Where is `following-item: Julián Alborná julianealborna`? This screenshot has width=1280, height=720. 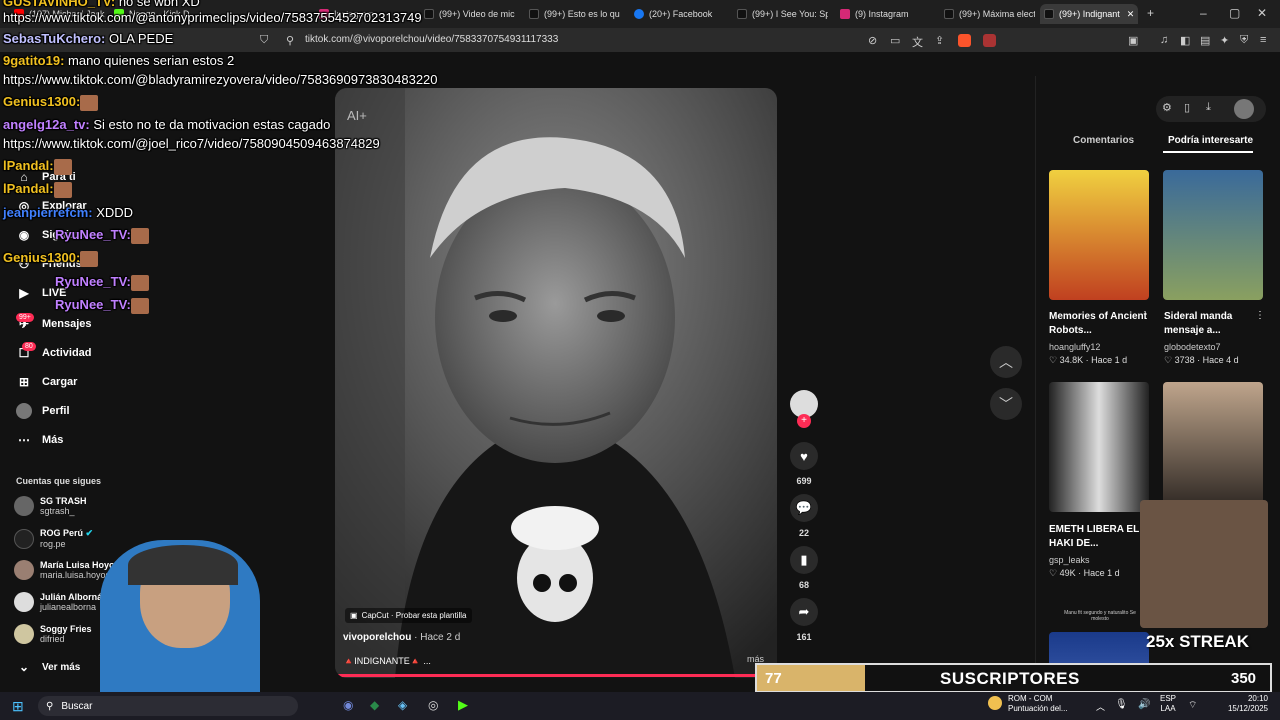
following-item: Julián Alborná julianealborna is located at coordinates (58, 602).